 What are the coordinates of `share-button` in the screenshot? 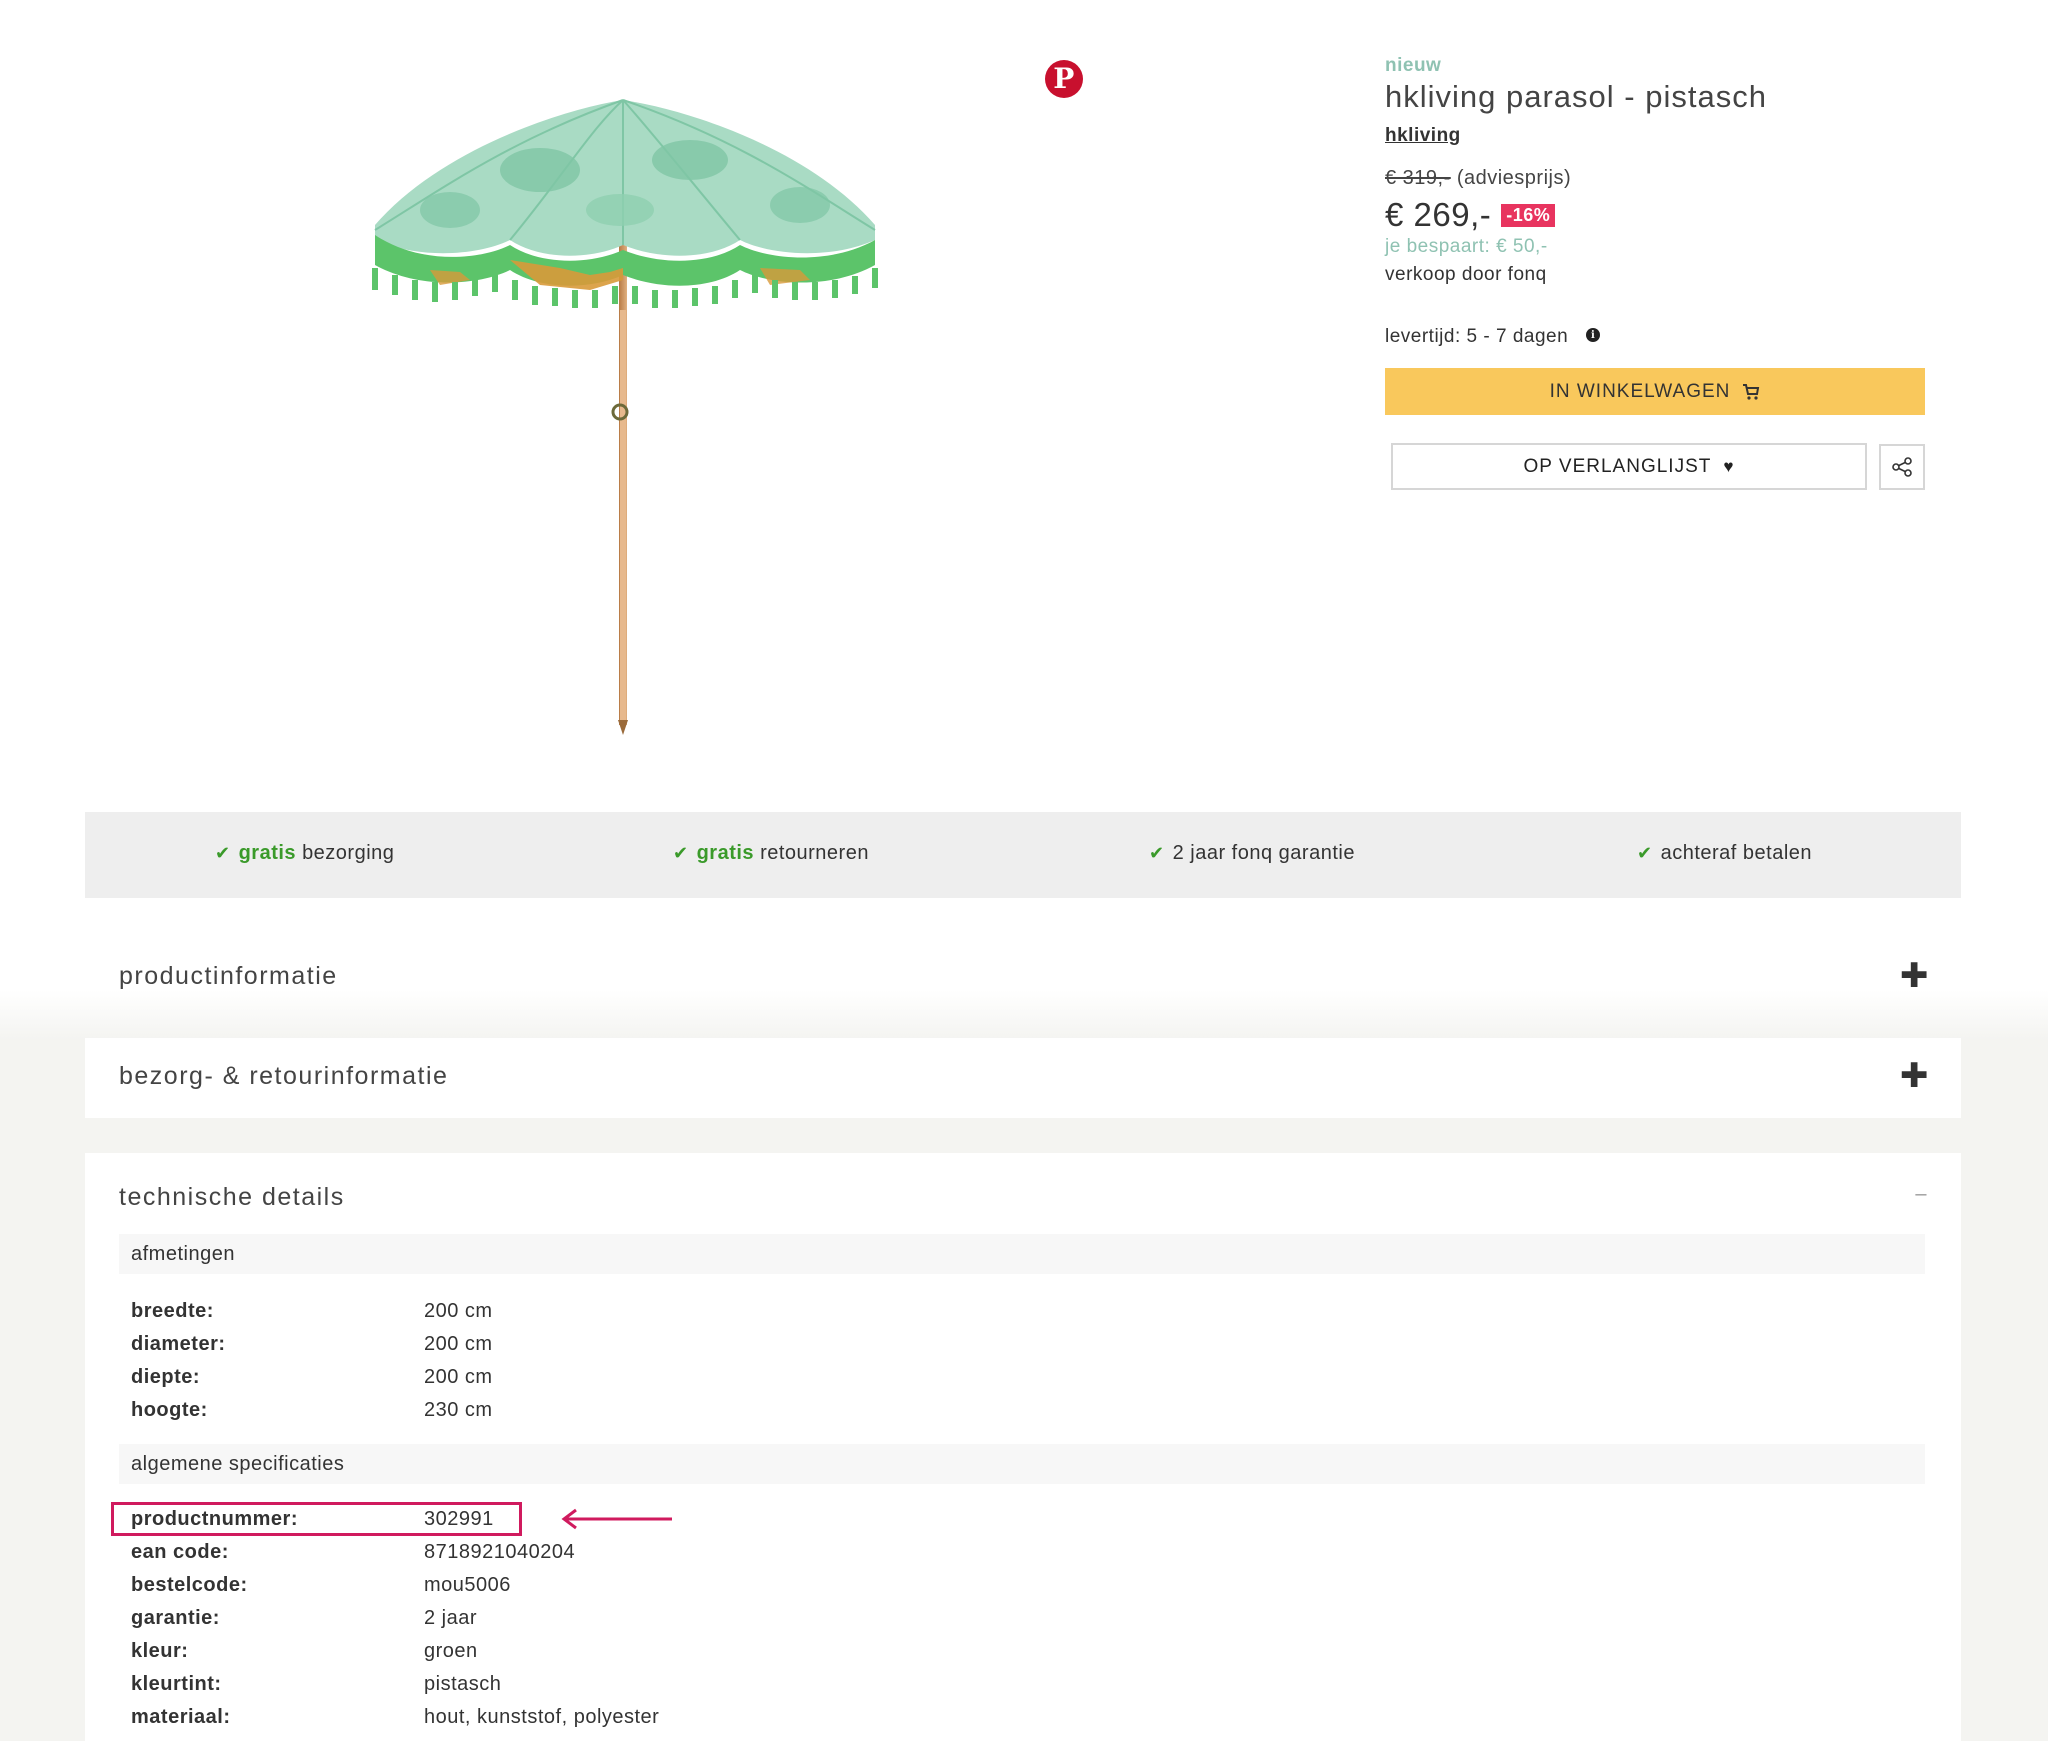 It's located at (1902, 466).